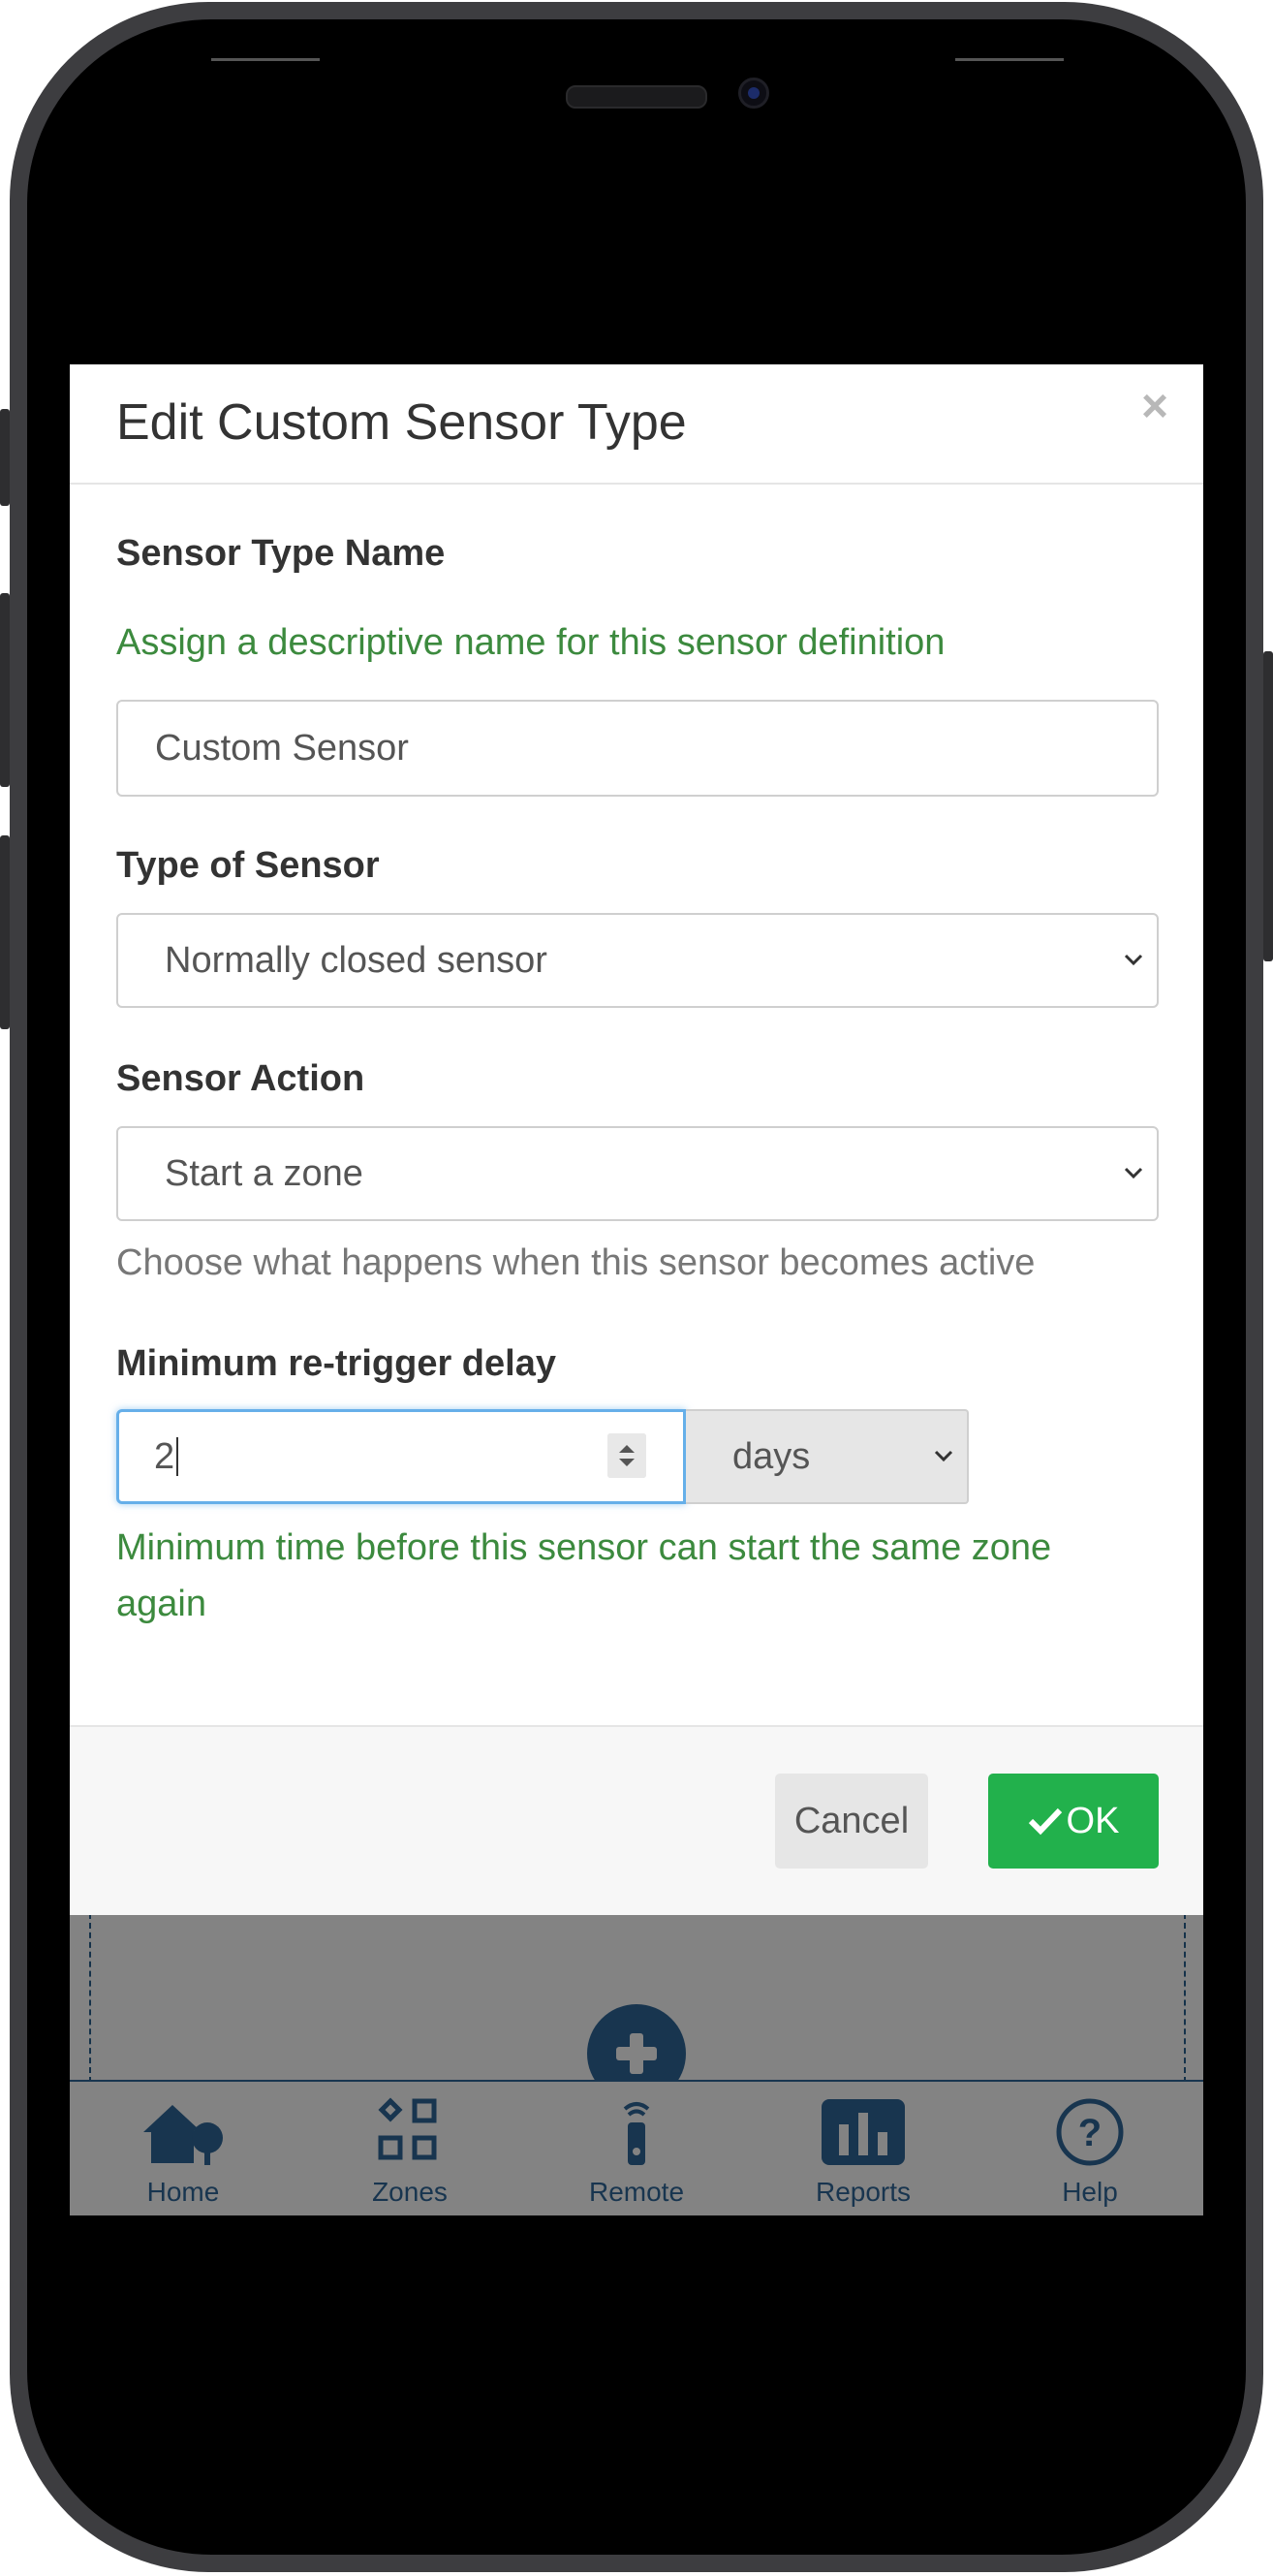 The image size is (1273, 2576). I want to click on zones-icon, so click(407, 2128).